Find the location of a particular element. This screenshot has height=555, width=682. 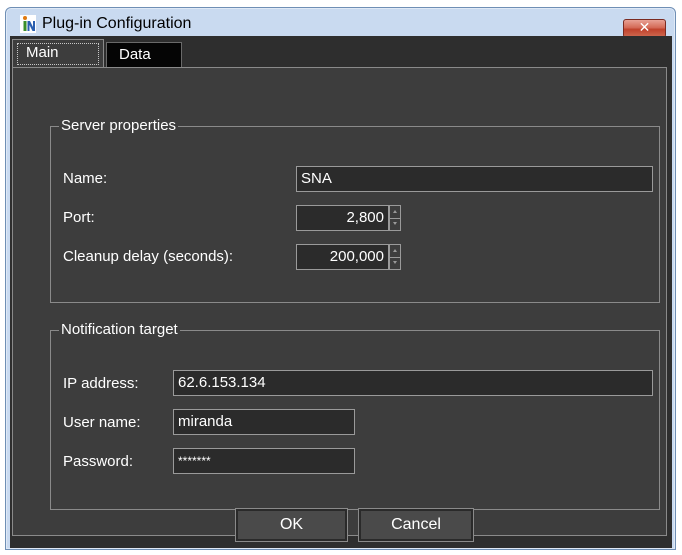

server-properties-title: Server properties is located at coordinates (119, 126).